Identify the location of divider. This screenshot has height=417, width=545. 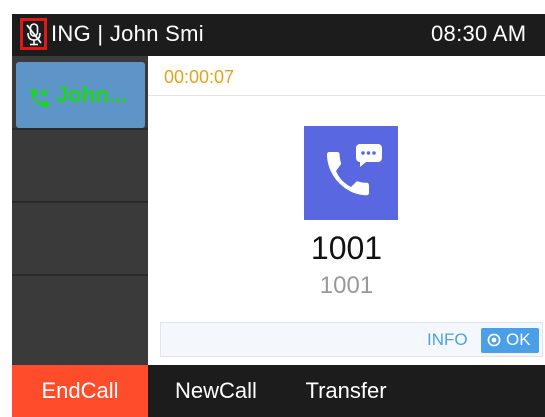
(346, 95).